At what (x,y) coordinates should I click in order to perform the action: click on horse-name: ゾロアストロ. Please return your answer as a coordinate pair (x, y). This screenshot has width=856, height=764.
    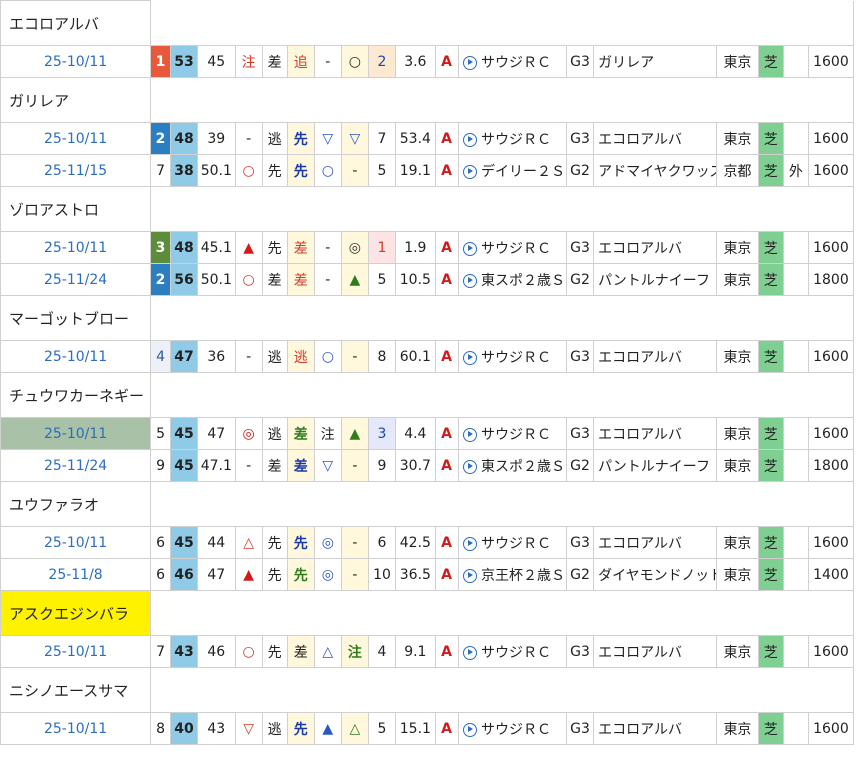
    Looking at the image, I should click on (76, 209).